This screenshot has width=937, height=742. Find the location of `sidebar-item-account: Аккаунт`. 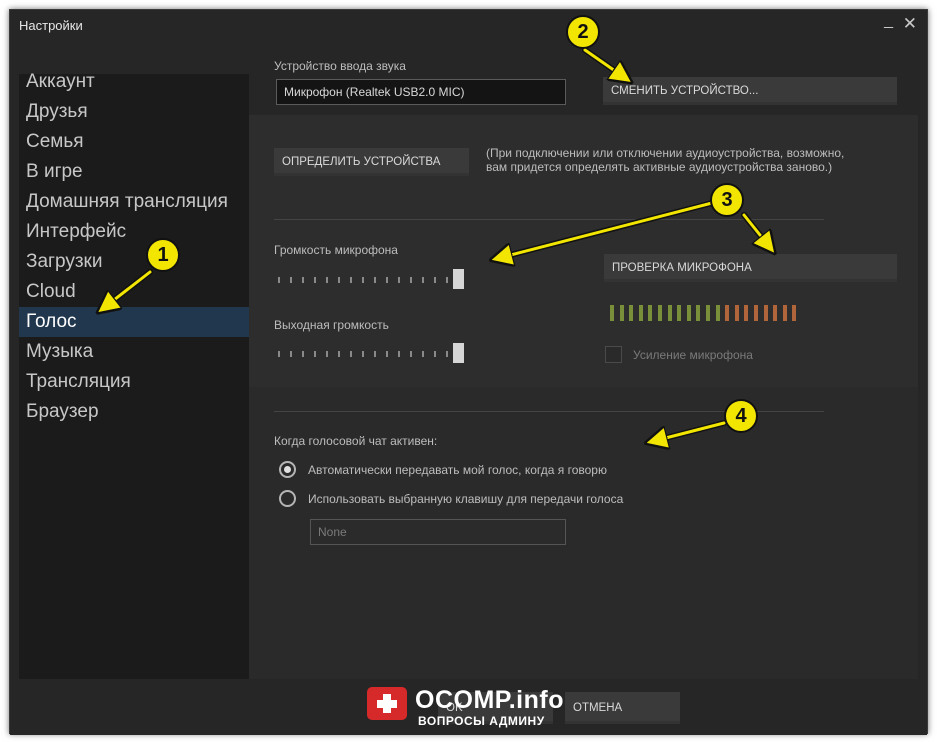

sidebar-item-account: Аккаунт is located at coordinates (134, 82).